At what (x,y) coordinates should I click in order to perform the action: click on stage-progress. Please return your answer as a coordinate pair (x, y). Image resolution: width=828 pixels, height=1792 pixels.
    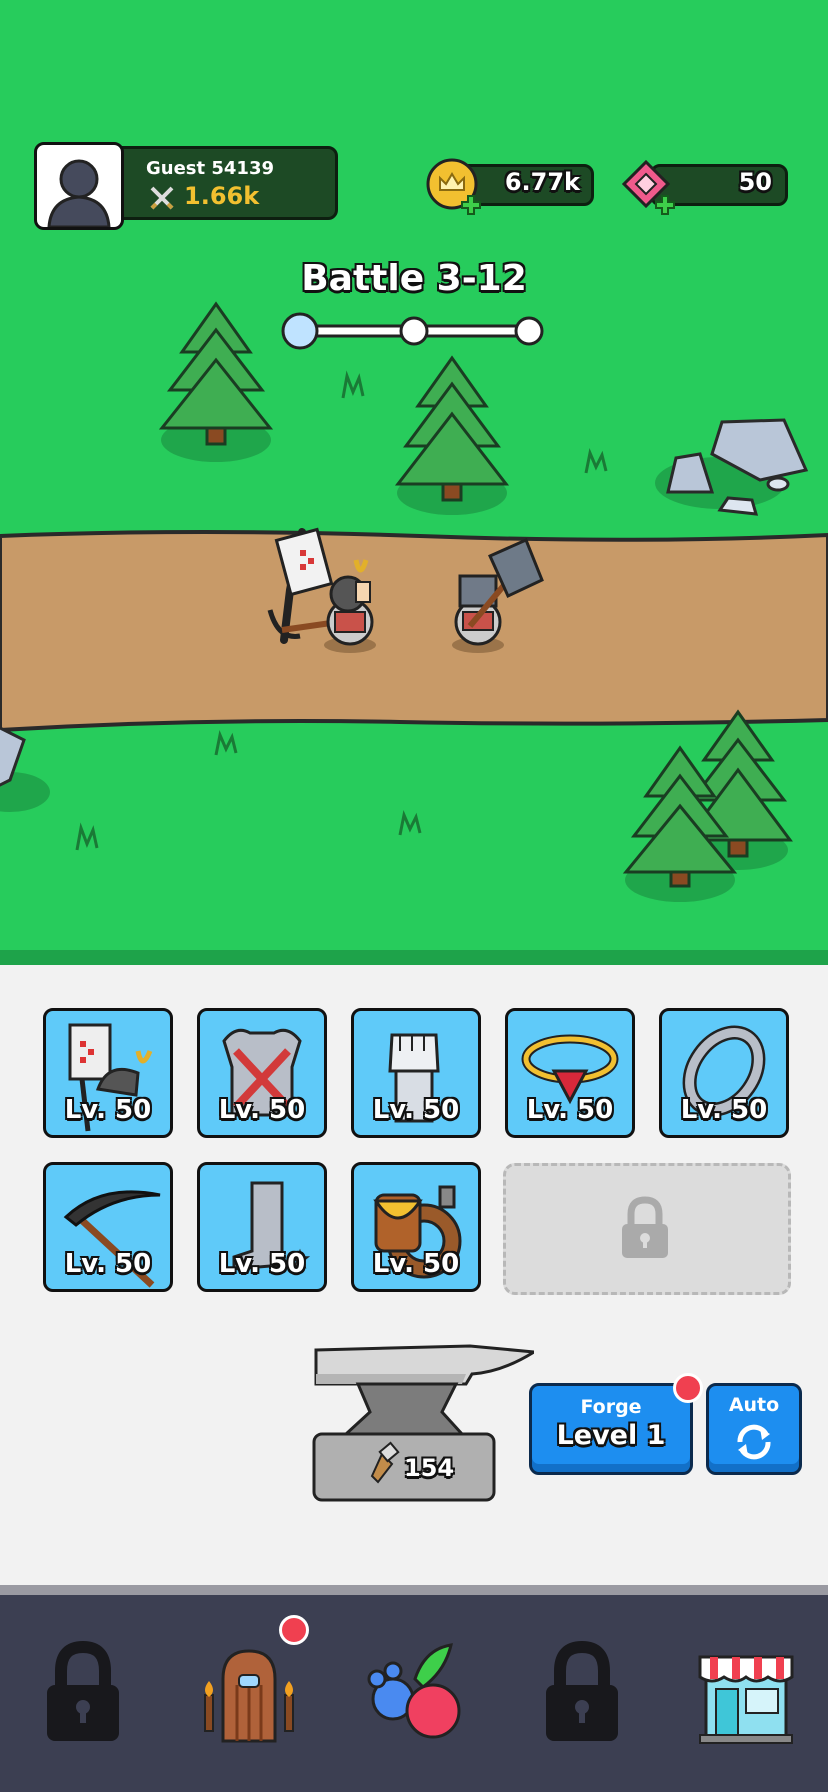
    Looking at the image, I should click on (412, 331).